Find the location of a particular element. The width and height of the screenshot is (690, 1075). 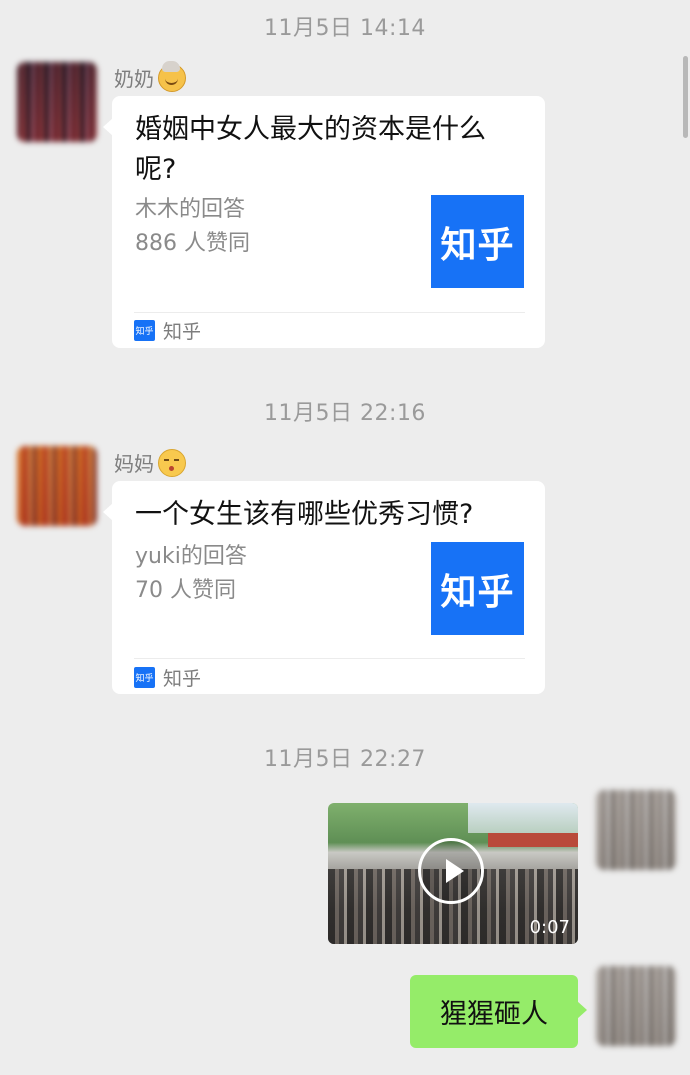

message-text: 猩猩砸人 is located at coordinates (494, 1014).